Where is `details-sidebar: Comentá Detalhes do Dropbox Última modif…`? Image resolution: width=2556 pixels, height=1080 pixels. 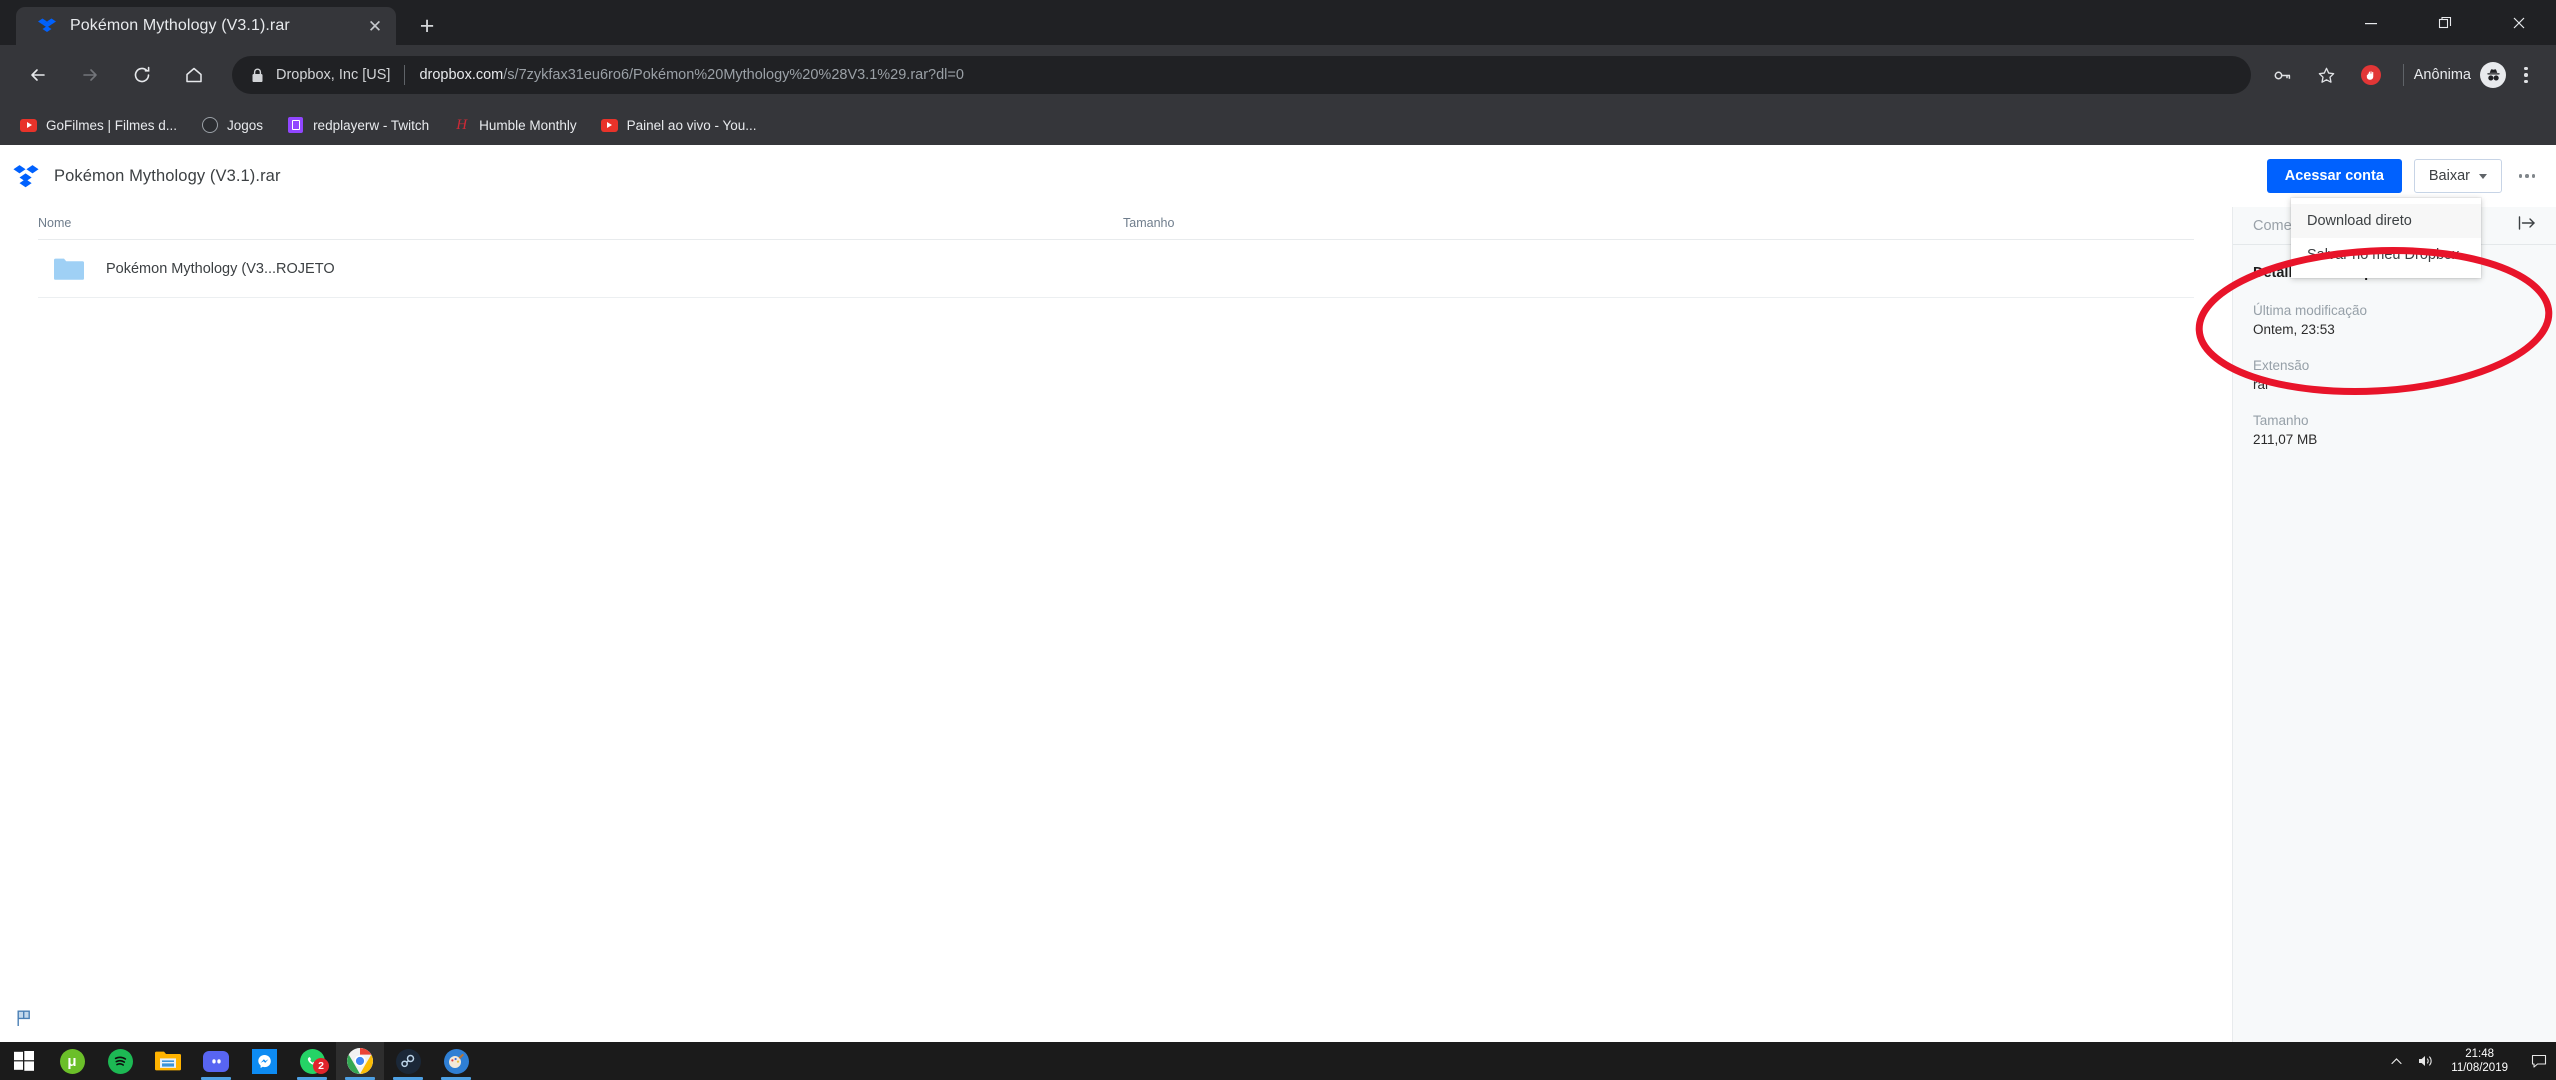
details-sidebar: Comentá Detalhes do Dropbox Última modif… is located at coordinates (2394, 624).